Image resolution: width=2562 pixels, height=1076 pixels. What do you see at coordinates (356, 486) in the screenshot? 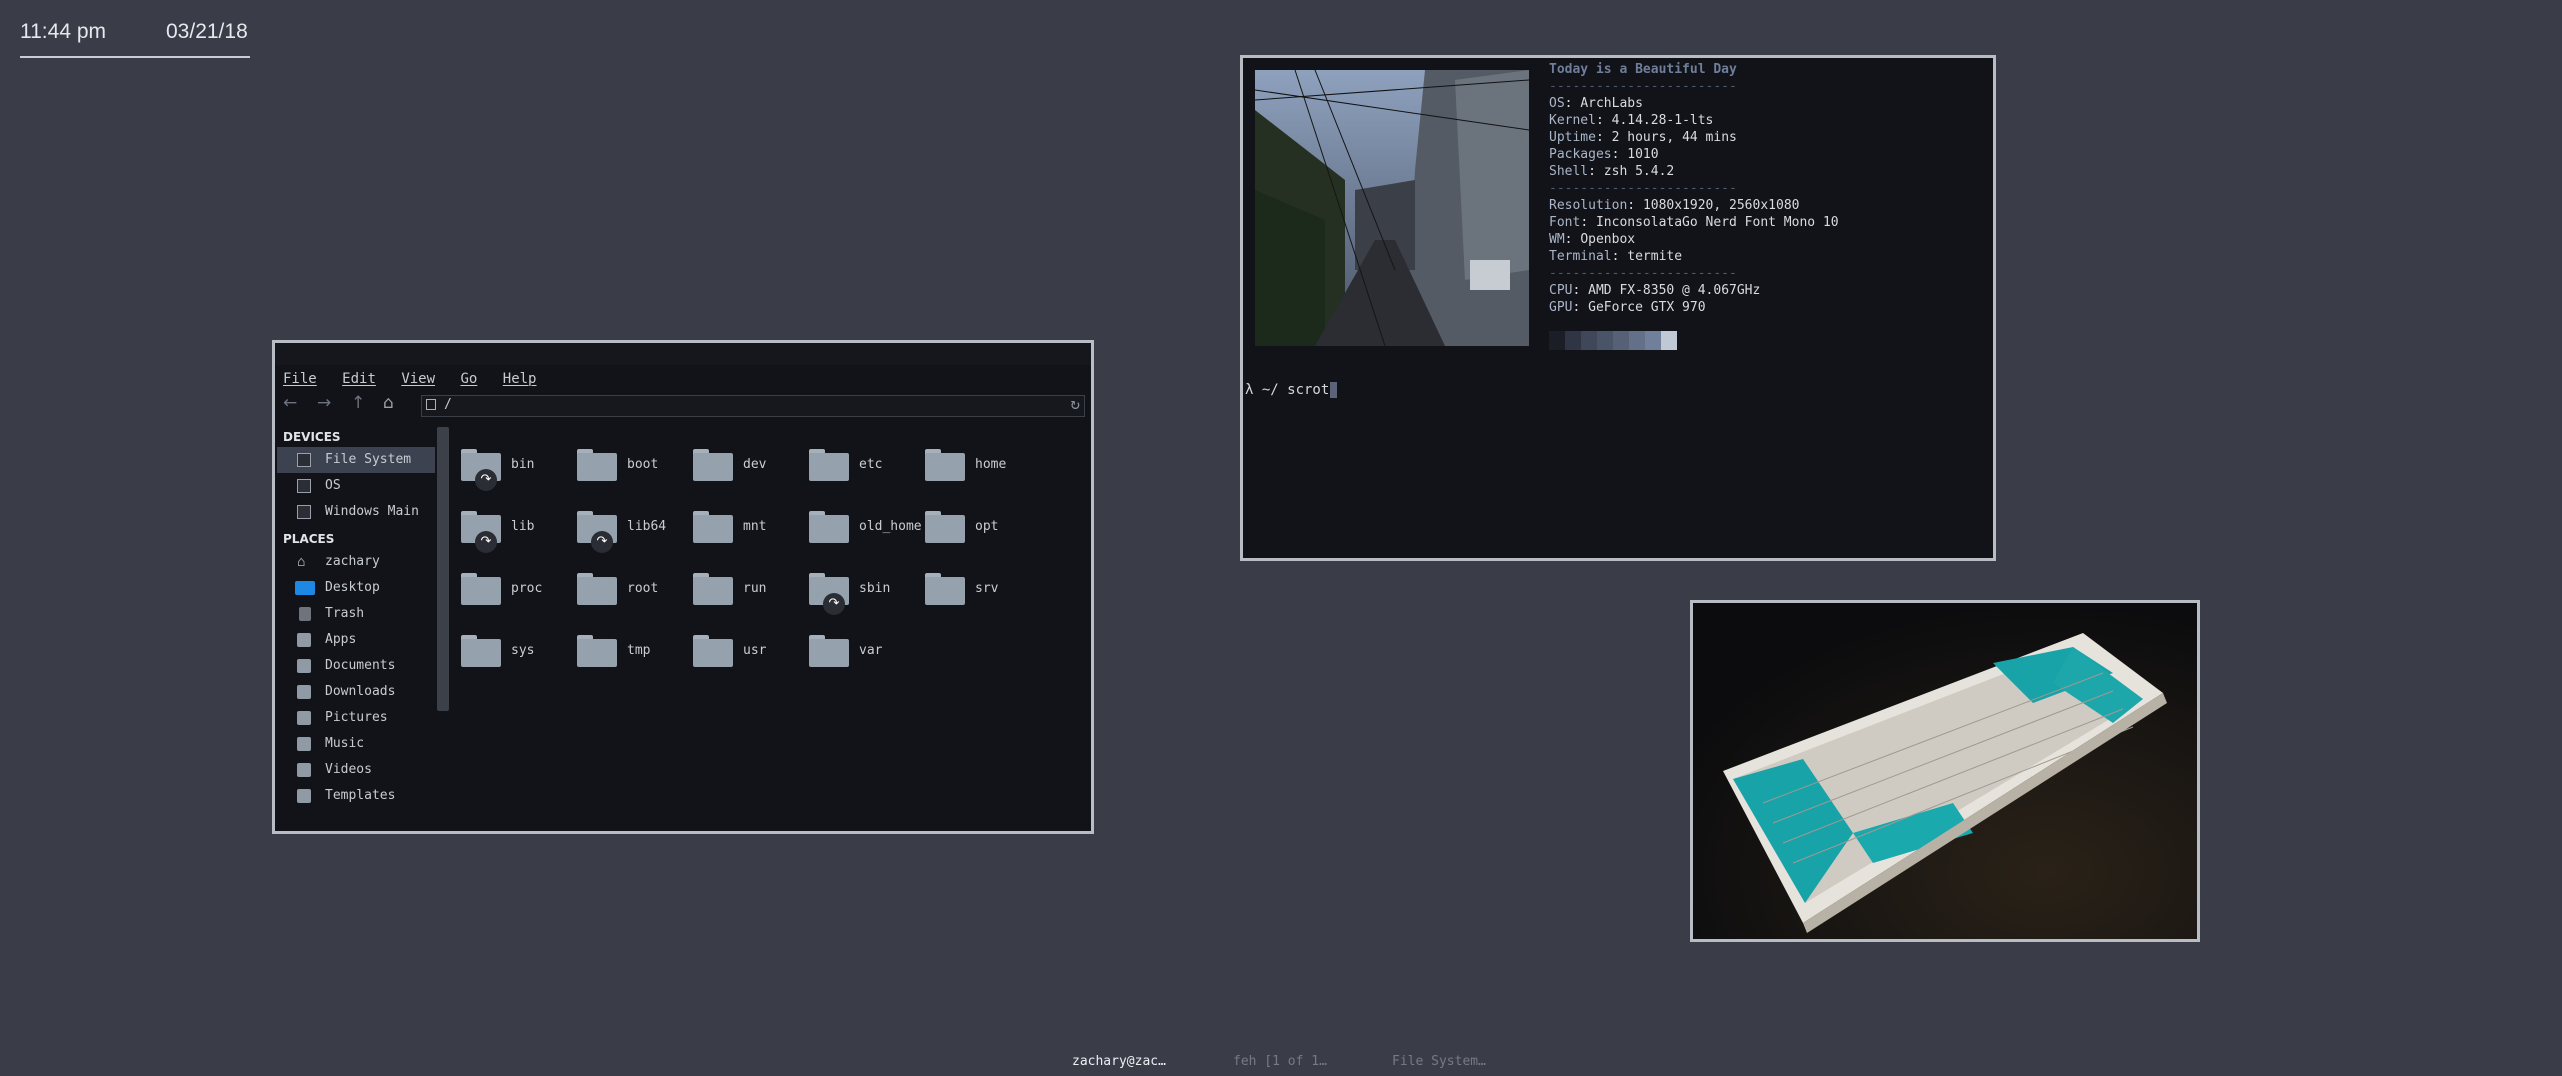
I see `sidebar-item-os: OS` at bounding box center [356, 486].